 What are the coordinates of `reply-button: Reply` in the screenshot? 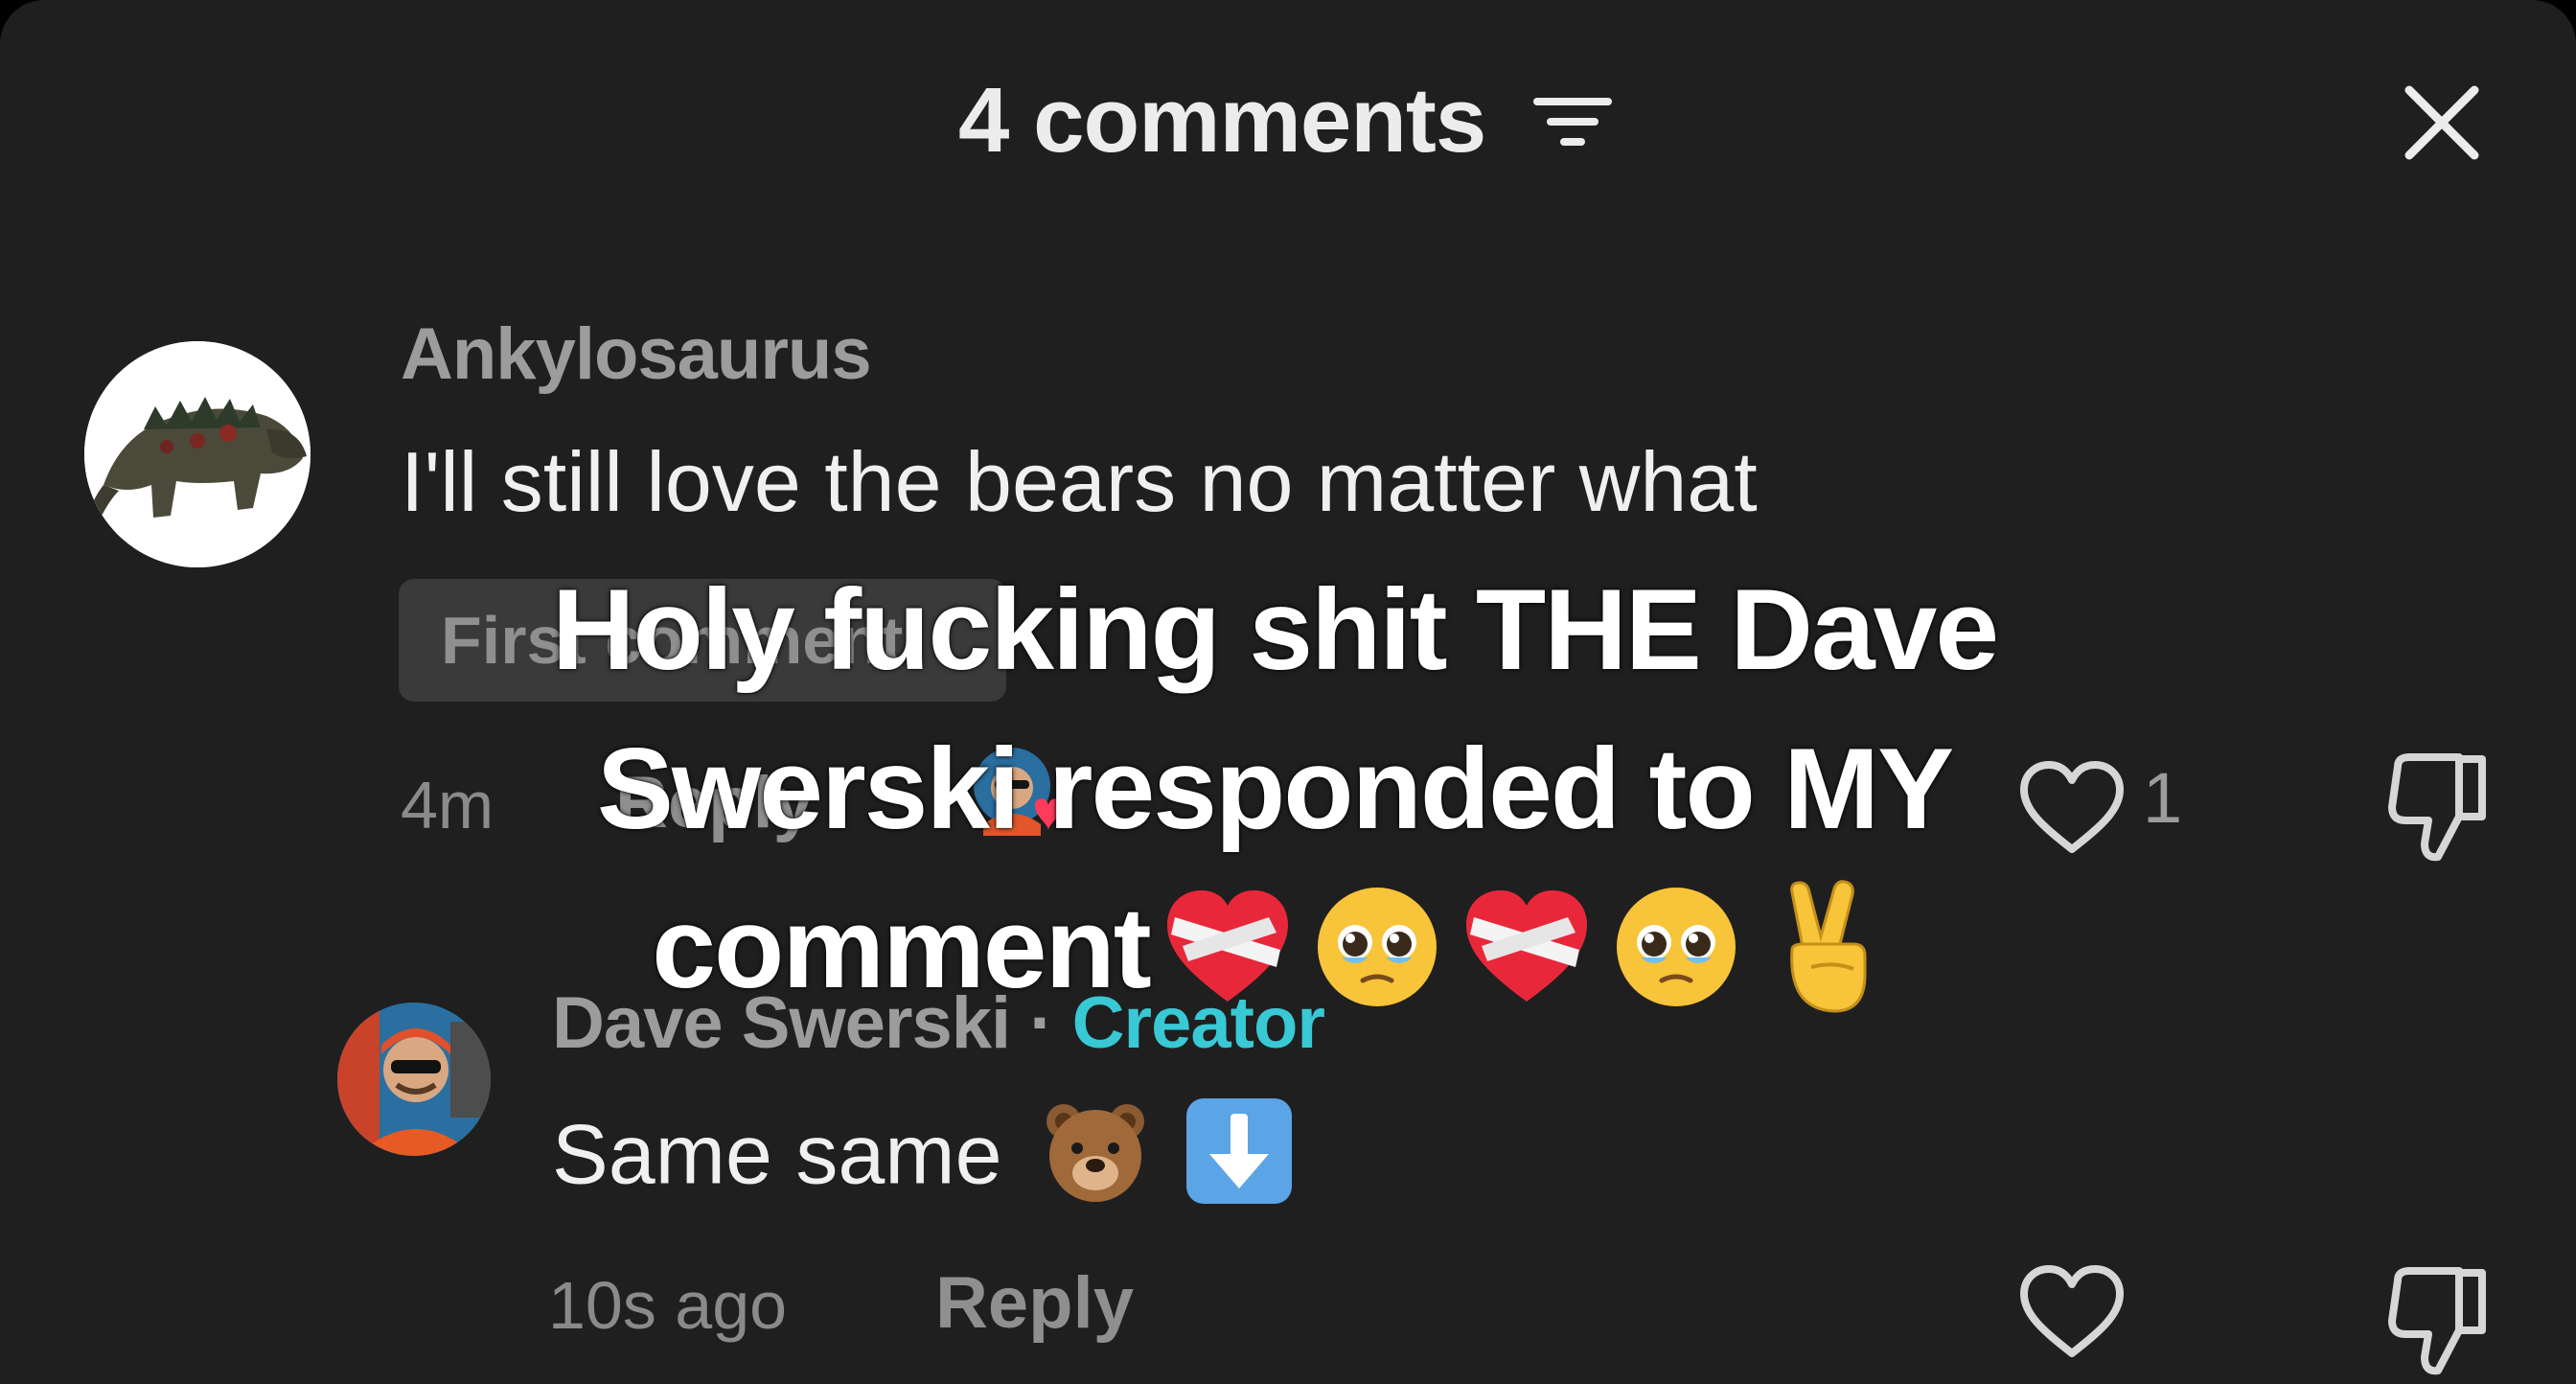 It's located at (1034, 1303).